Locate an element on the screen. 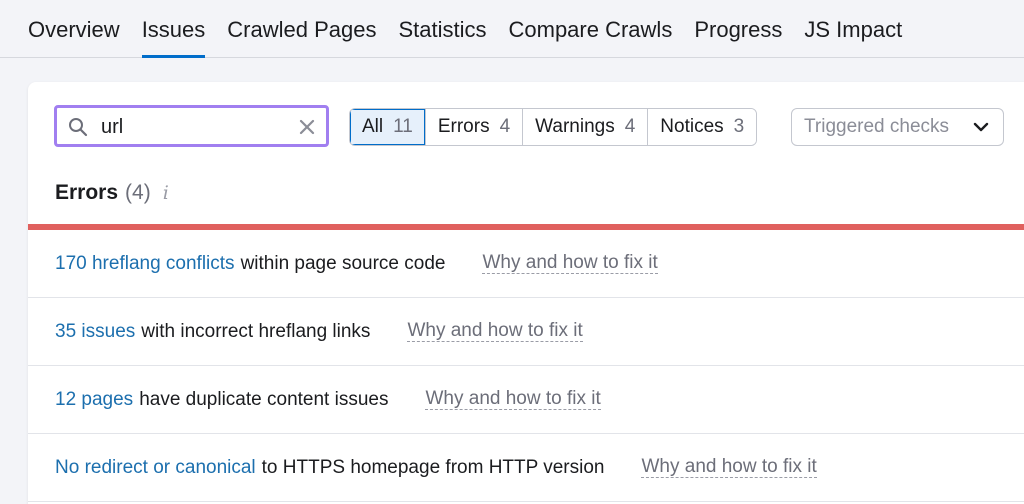 The image size is (1024, 504). triggered-checks-dropdown: Triggered checks is located at coordinates (897, 127).